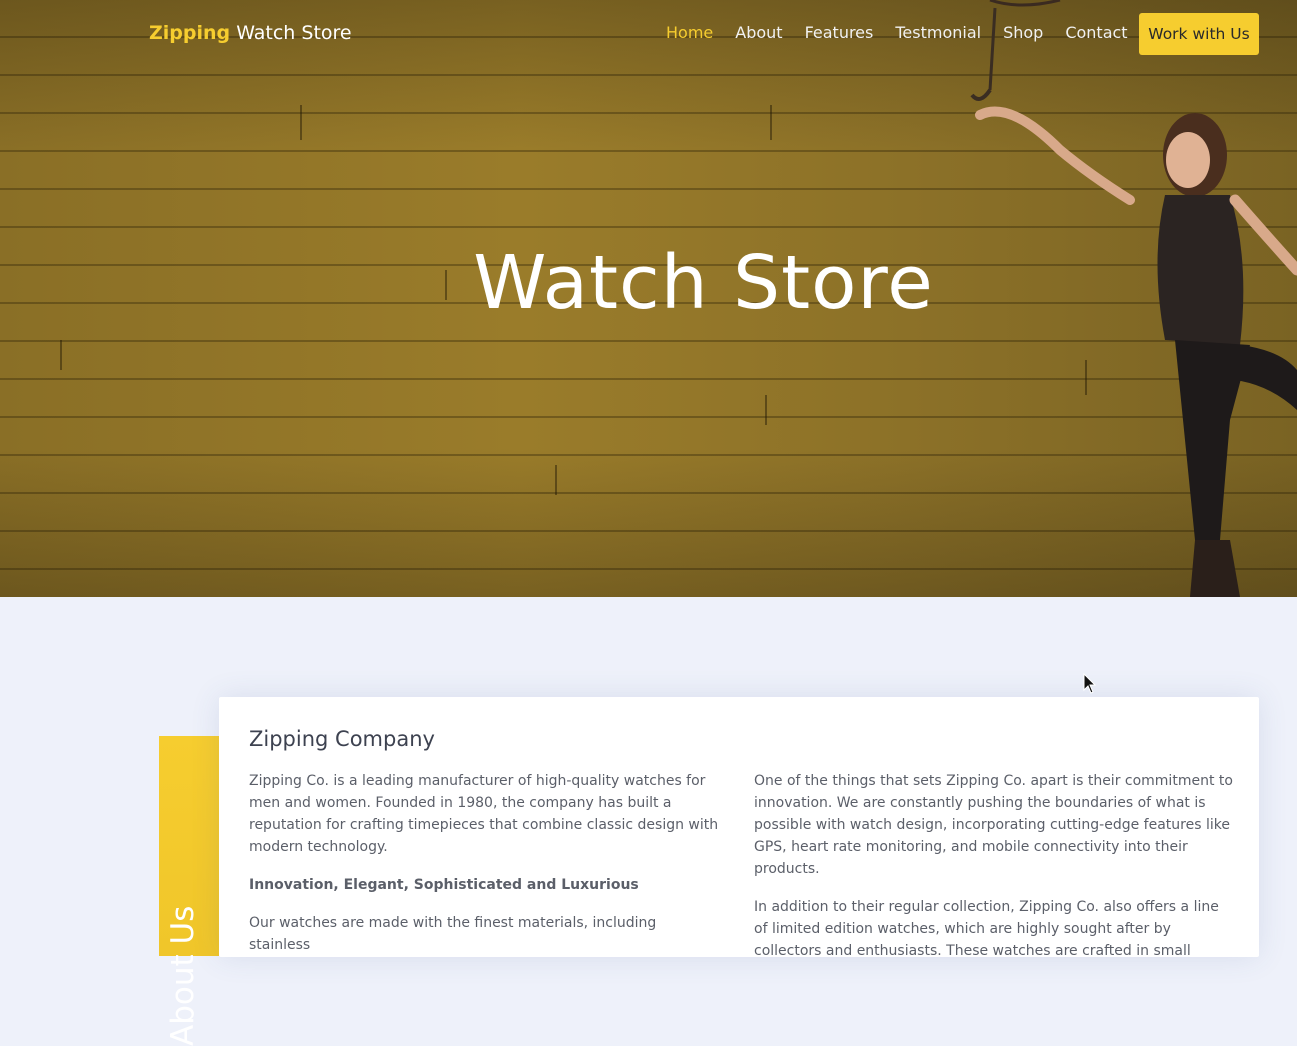 The image size is (1297, 1046). I want to click on mouse-cursor-icon, so click(1090, 683).